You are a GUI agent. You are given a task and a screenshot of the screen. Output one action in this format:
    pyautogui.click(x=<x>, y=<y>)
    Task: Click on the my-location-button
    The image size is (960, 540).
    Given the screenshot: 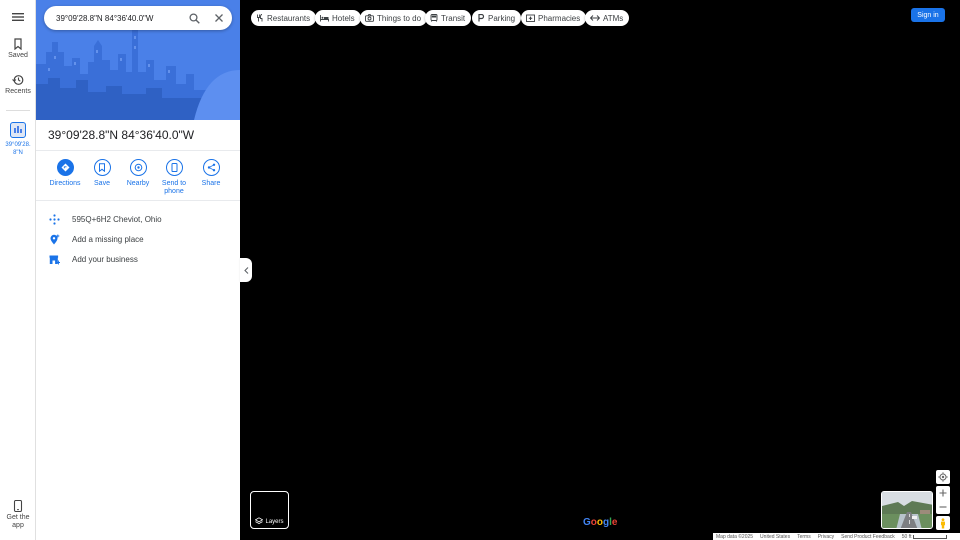 What is the action you would take?
    pyautogui.click(x=943, y=477)
    